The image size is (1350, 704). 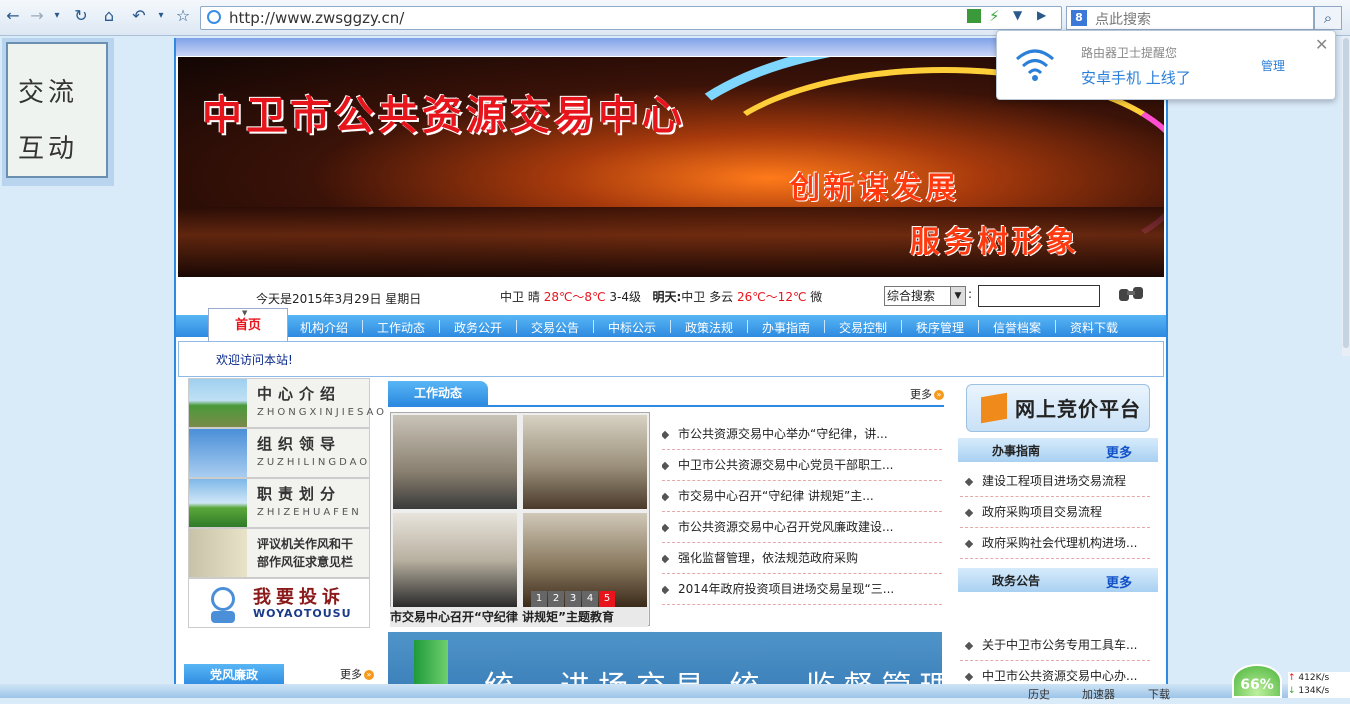 I want to click on search-type-select: 综合搜索 ▼, so click(x=925, y=296).